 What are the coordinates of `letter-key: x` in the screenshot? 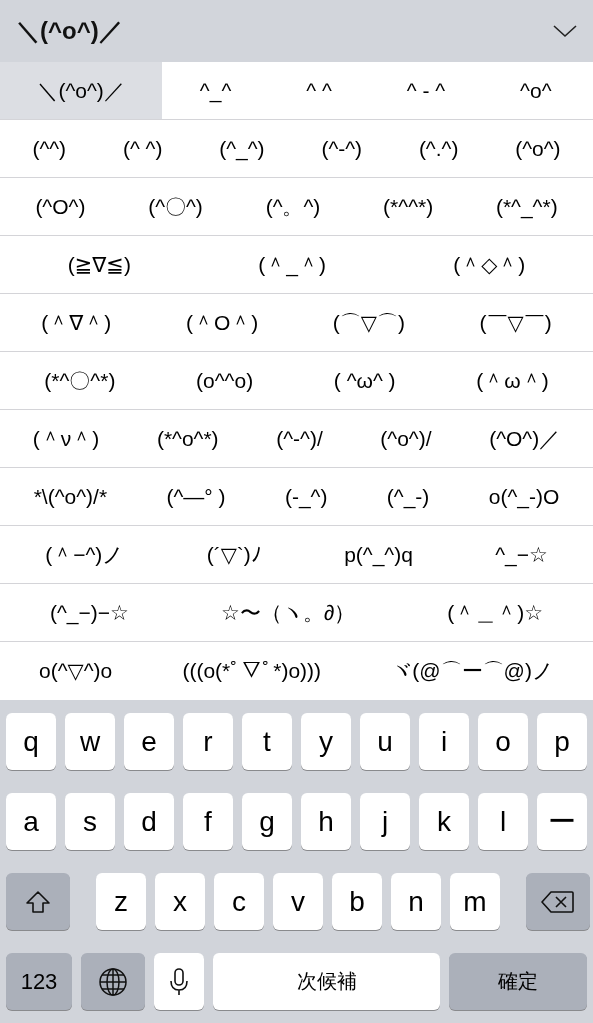 It's located at (180, 901).